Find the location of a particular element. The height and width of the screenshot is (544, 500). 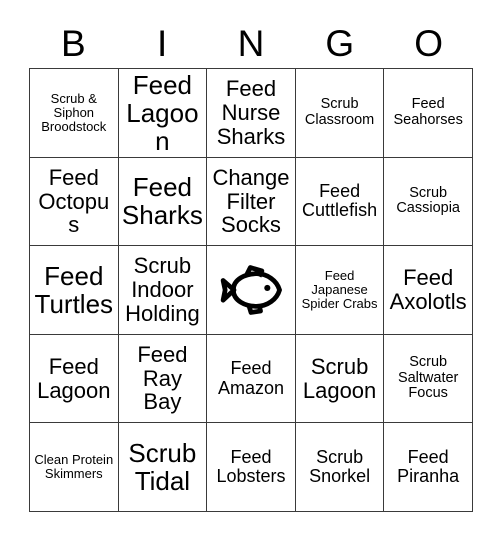

bingo-cell: Scrub Cassiopia is located at coordinates (428, 202).